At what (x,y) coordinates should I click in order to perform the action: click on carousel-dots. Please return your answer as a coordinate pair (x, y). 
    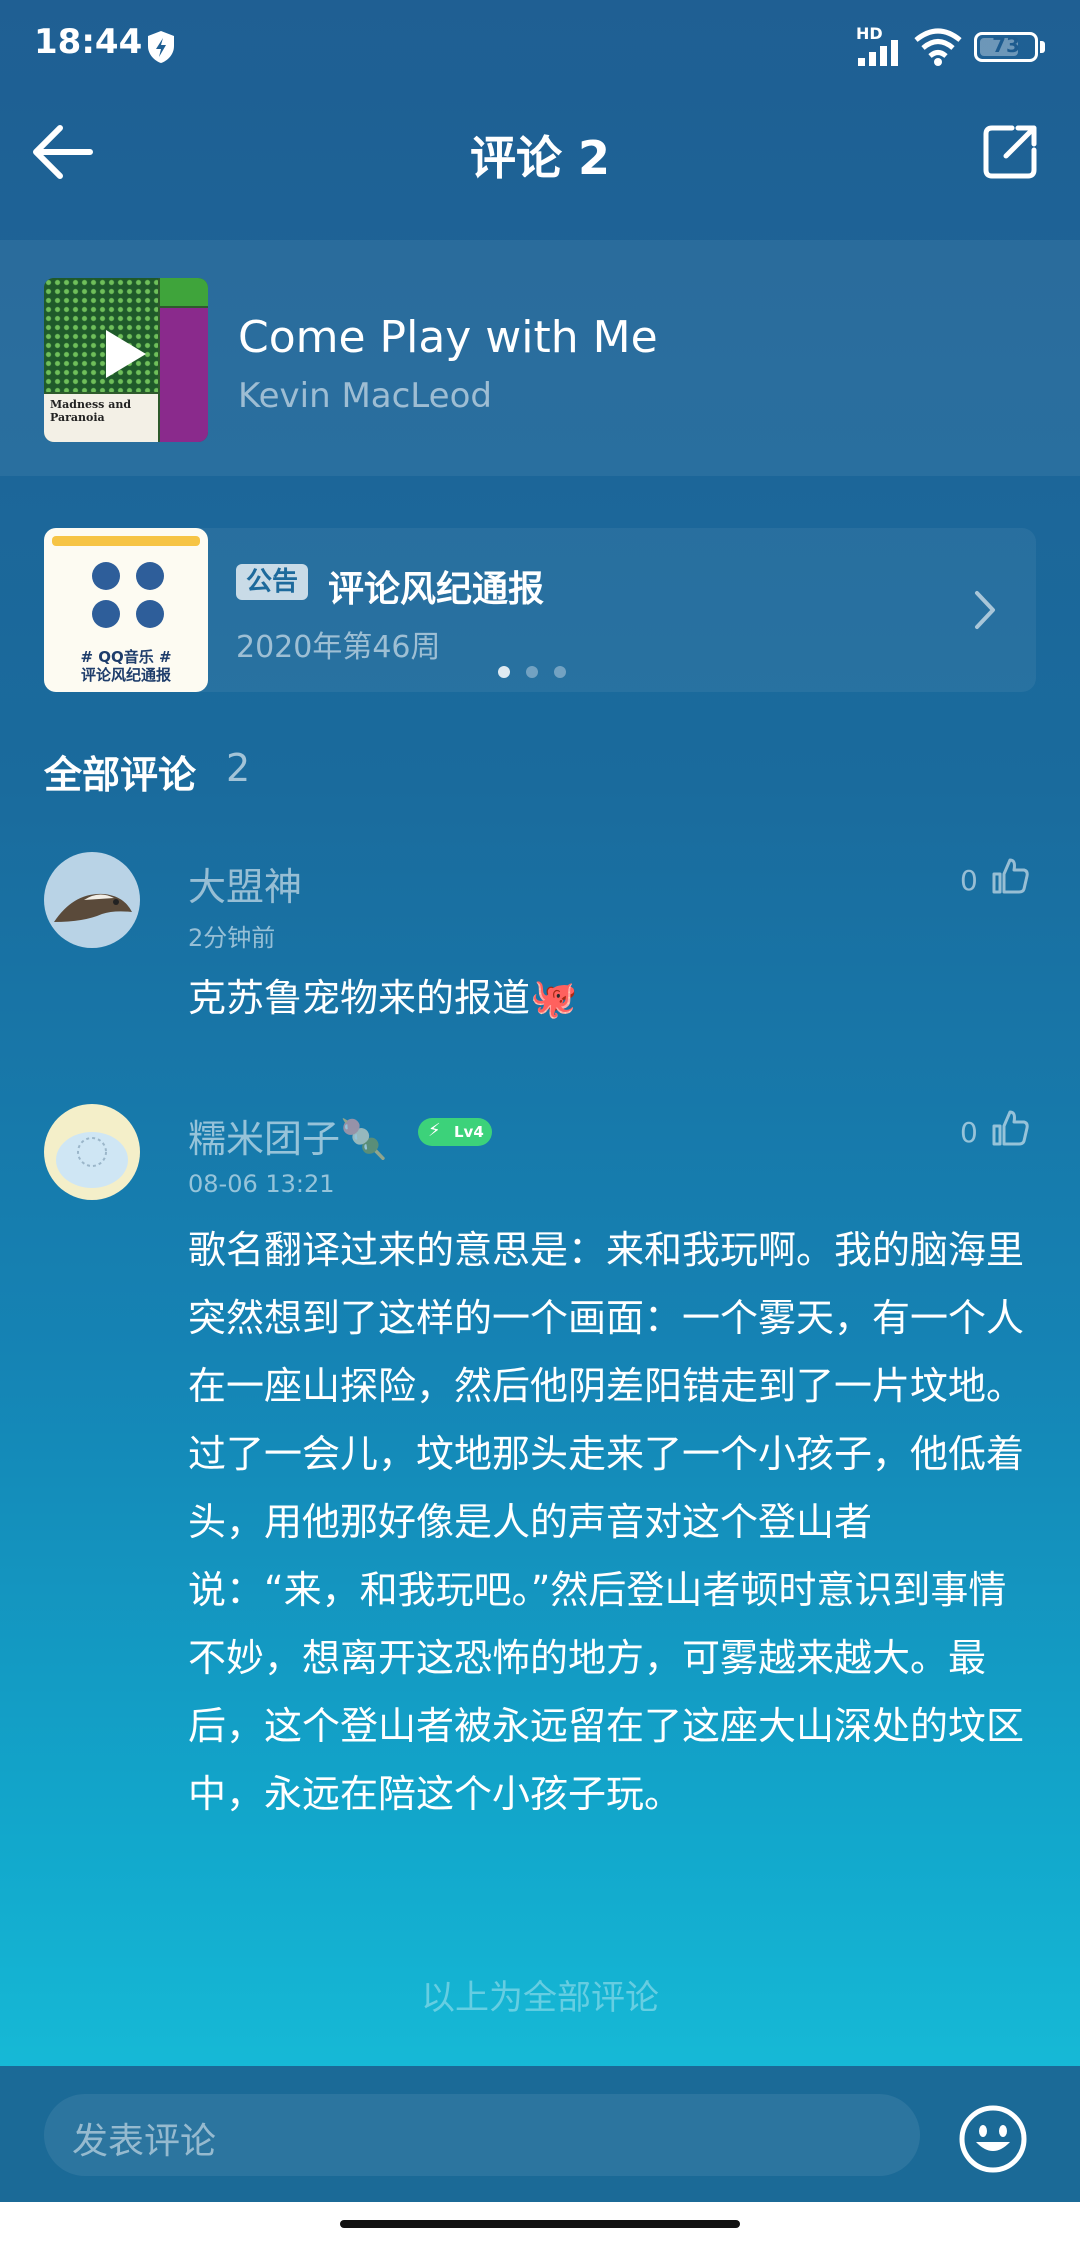
    Looking at the image, I should click on (533, 674).